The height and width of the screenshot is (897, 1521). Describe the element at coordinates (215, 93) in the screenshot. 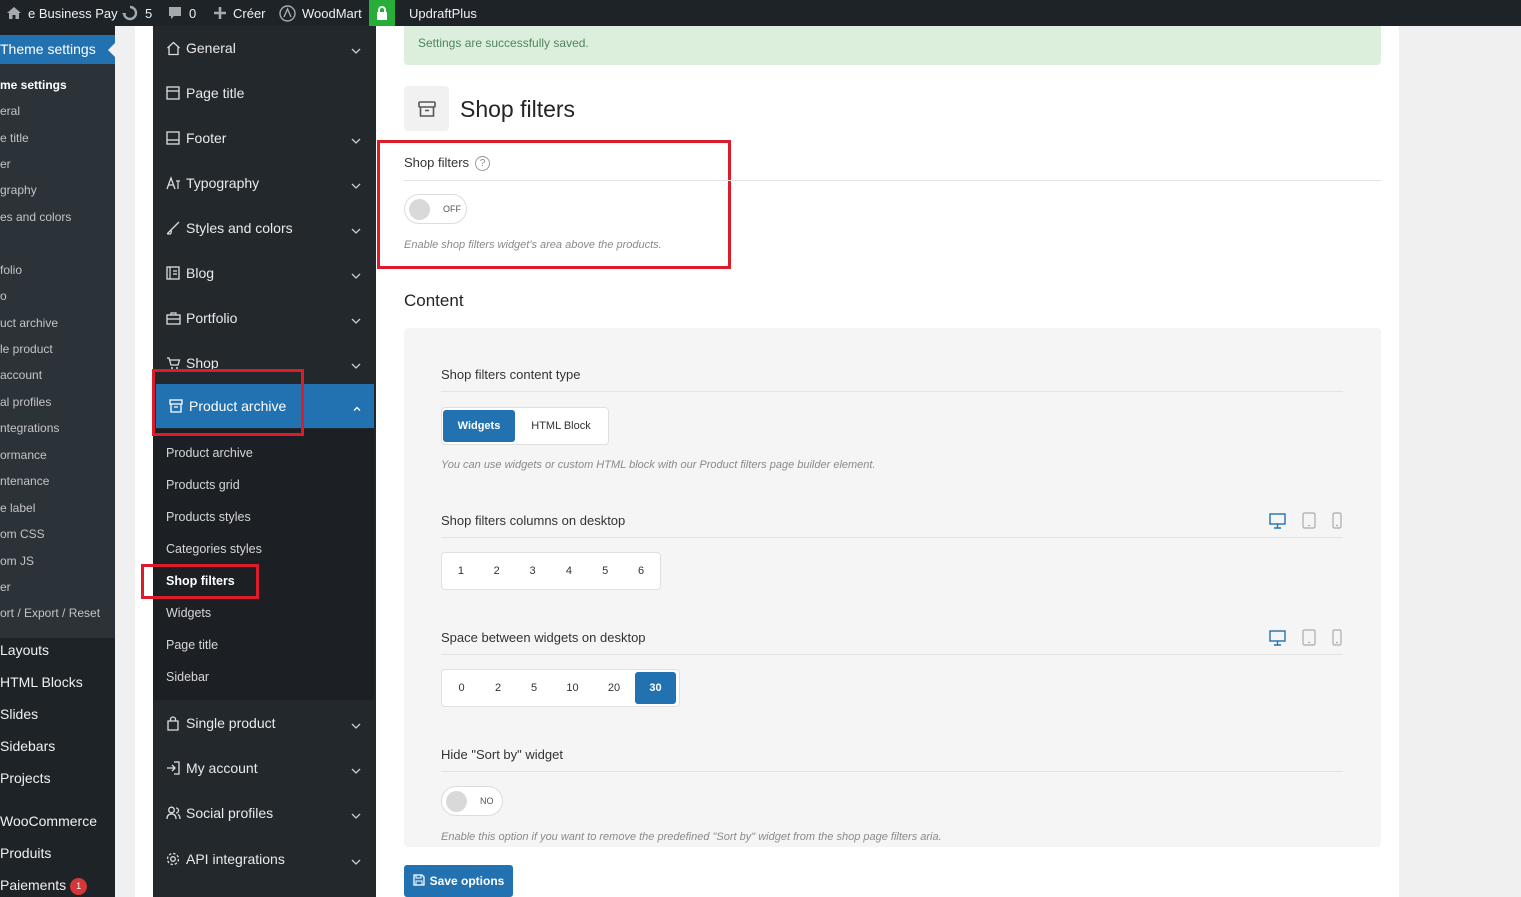

I see `nav-label: Page title` at that location.